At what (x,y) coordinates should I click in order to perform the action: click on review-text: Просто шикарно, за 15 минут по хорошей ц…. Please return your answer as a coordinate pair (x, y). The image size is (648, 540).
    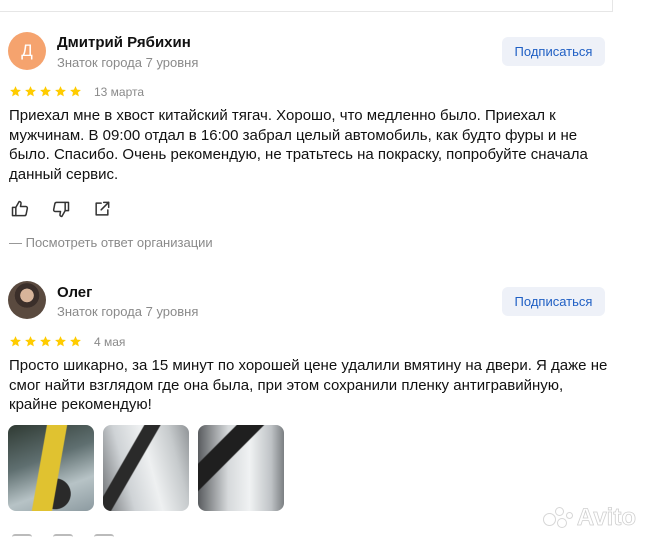
    Looking at the image, I should click on (308, 385).